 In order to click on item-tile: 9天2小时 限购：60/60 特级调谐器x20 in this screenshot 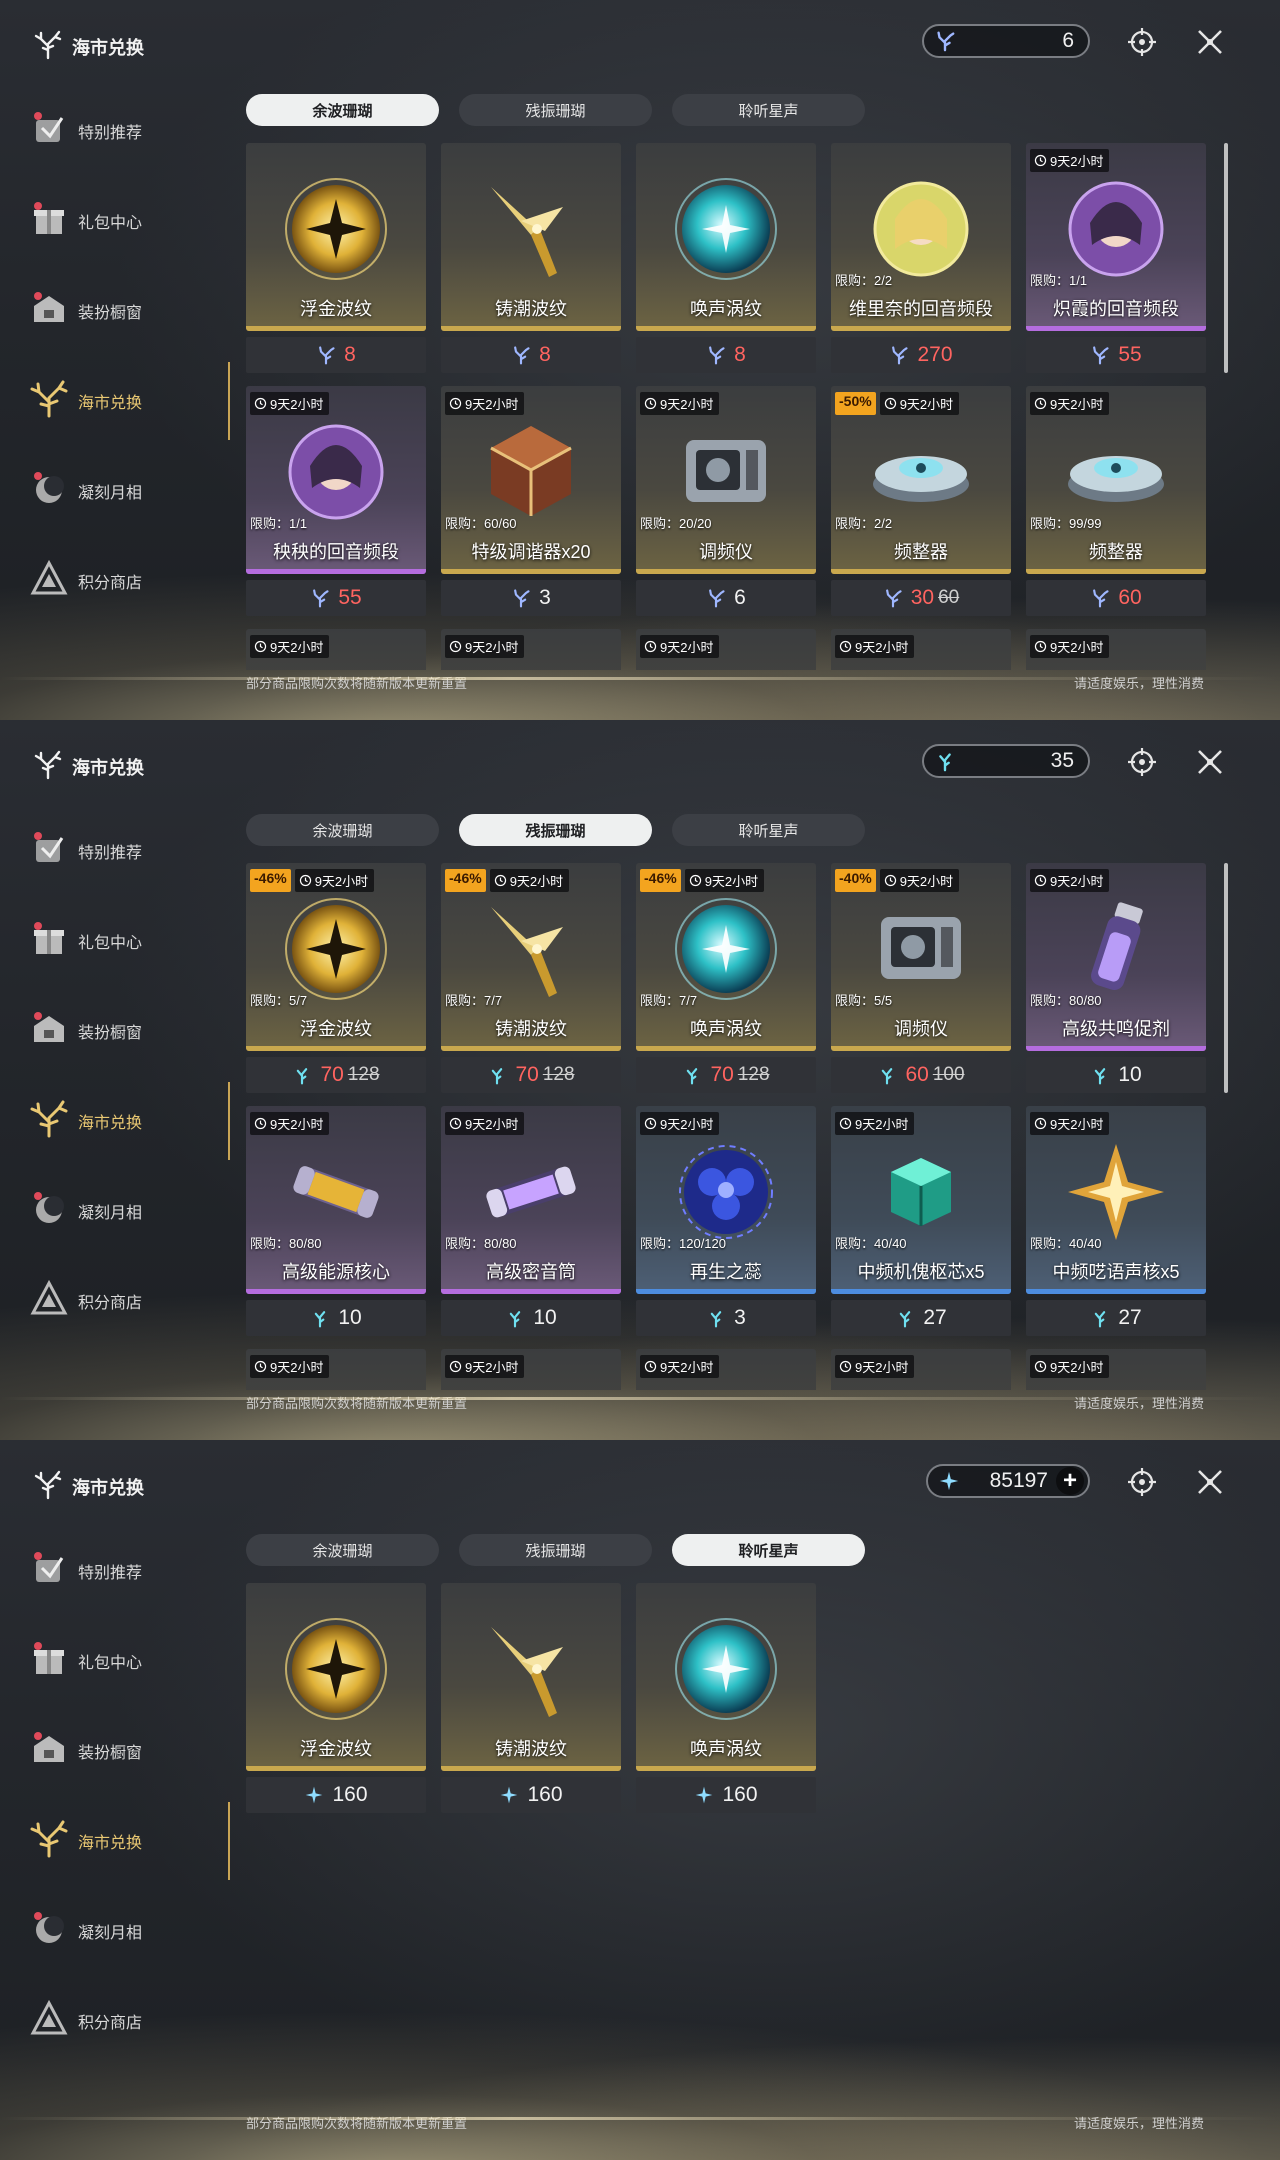, I will do `click(531, 480)`.